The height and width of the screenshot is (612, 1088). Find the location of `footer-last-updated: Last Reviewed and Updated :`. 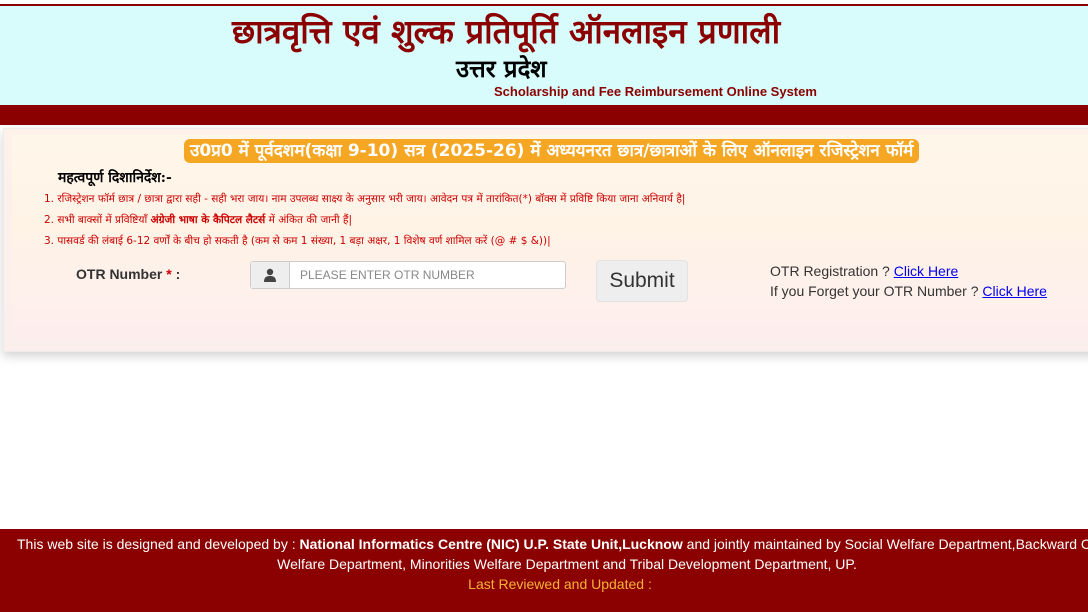

footer-last-updated: Last Reviewed and Updated : is located at coordinates (560, 584).